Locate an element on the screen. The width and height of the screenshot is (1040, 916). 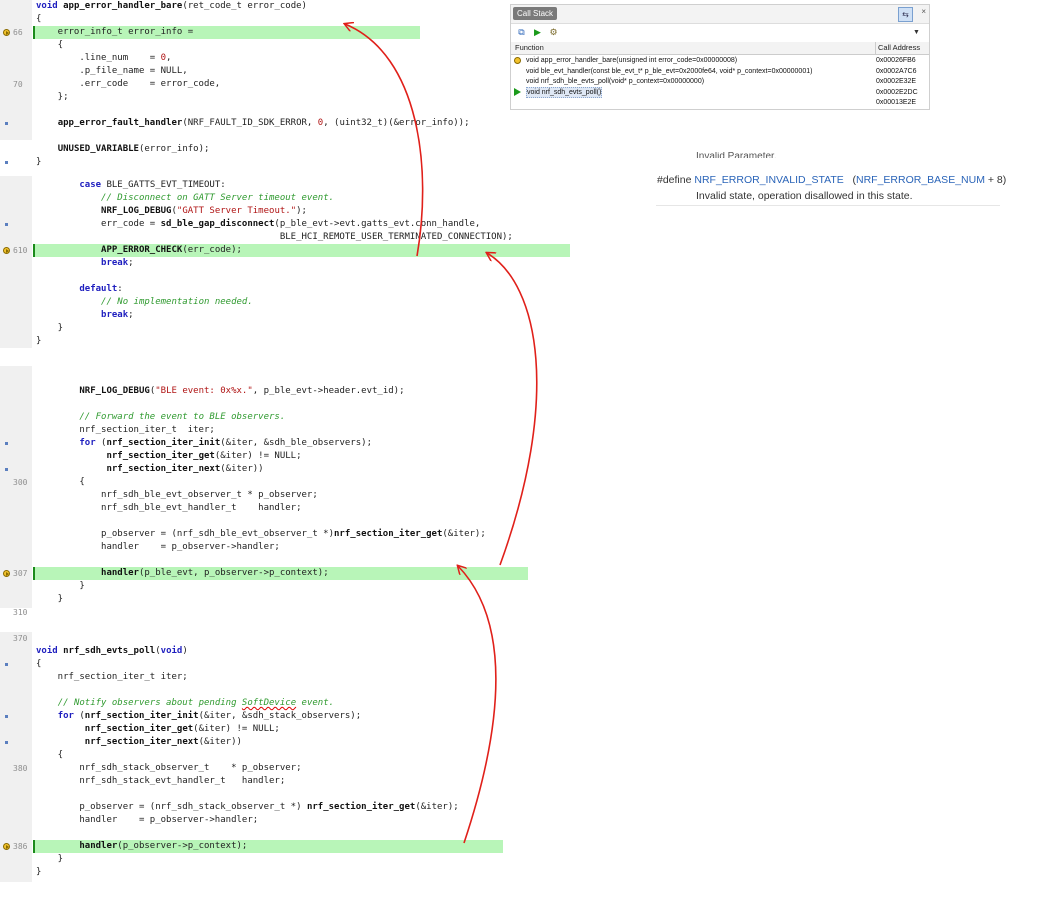
code-line: 370 is located at coordinates (251, 638).